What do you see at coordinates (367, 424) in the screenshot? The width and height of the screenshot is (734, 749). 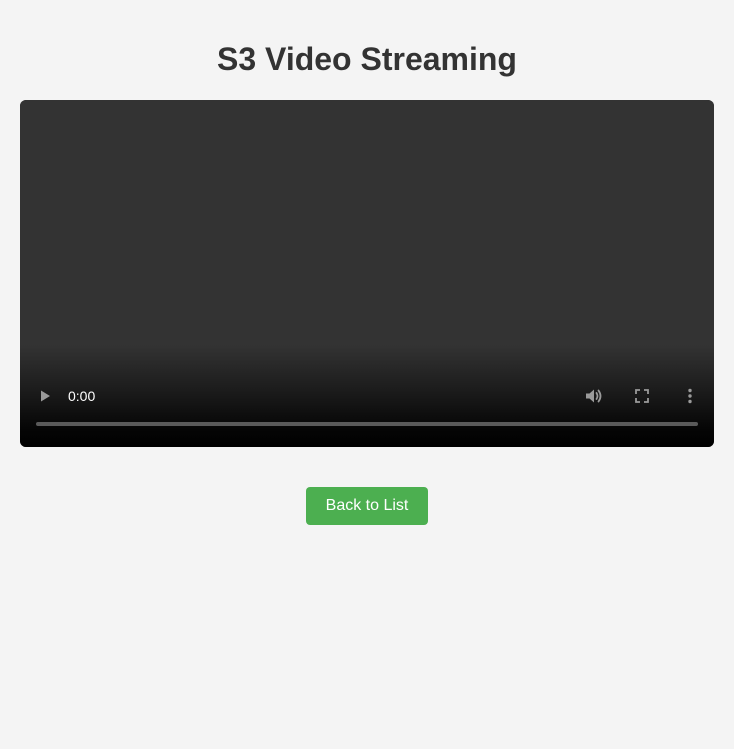 I see `progress-bar` at bounding box center [367, 424].